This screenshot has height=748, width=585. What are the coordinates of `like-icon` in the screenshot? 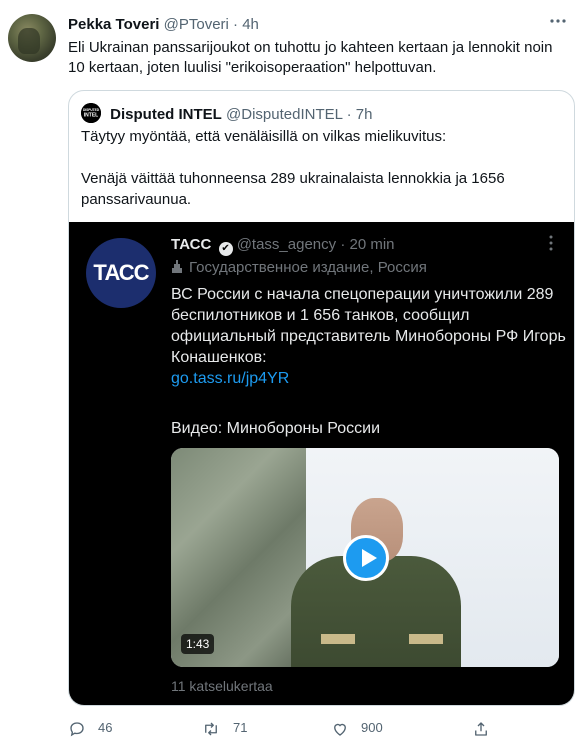 It's located at (340, 729).